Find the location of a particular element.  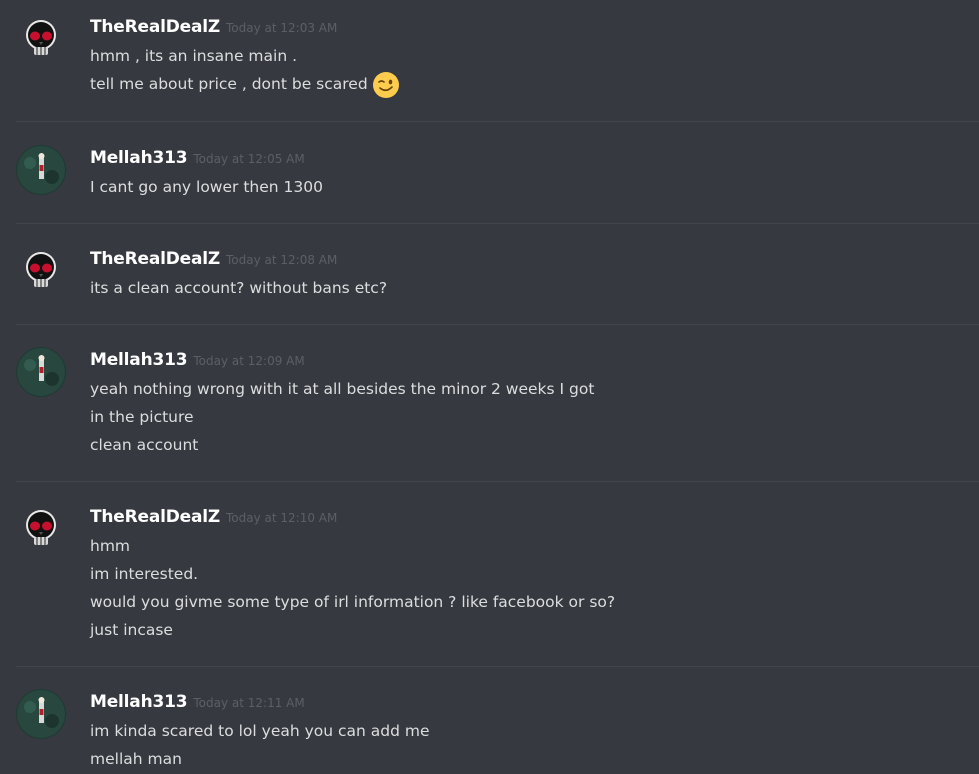

message-header: TheRealDealZ Today at 12:03 AM is located at coordinates (213, 27).